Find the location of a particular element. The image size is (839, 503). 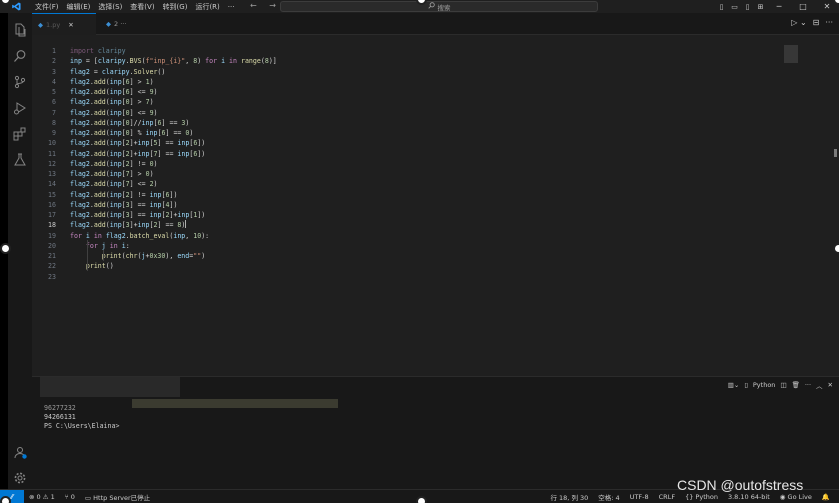

braces-icon: {} is located at coordinates (689, 497).